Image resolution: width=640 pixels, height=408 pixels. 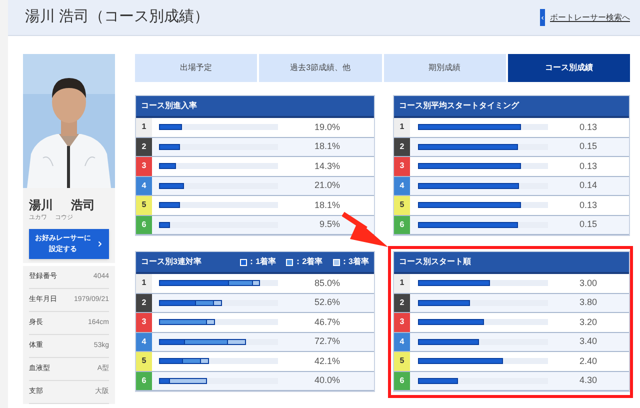 What do you see at coordinates (327, 361) in the screenshot?
I see `table-value: 42.1%` at bounding box center [327, 361].